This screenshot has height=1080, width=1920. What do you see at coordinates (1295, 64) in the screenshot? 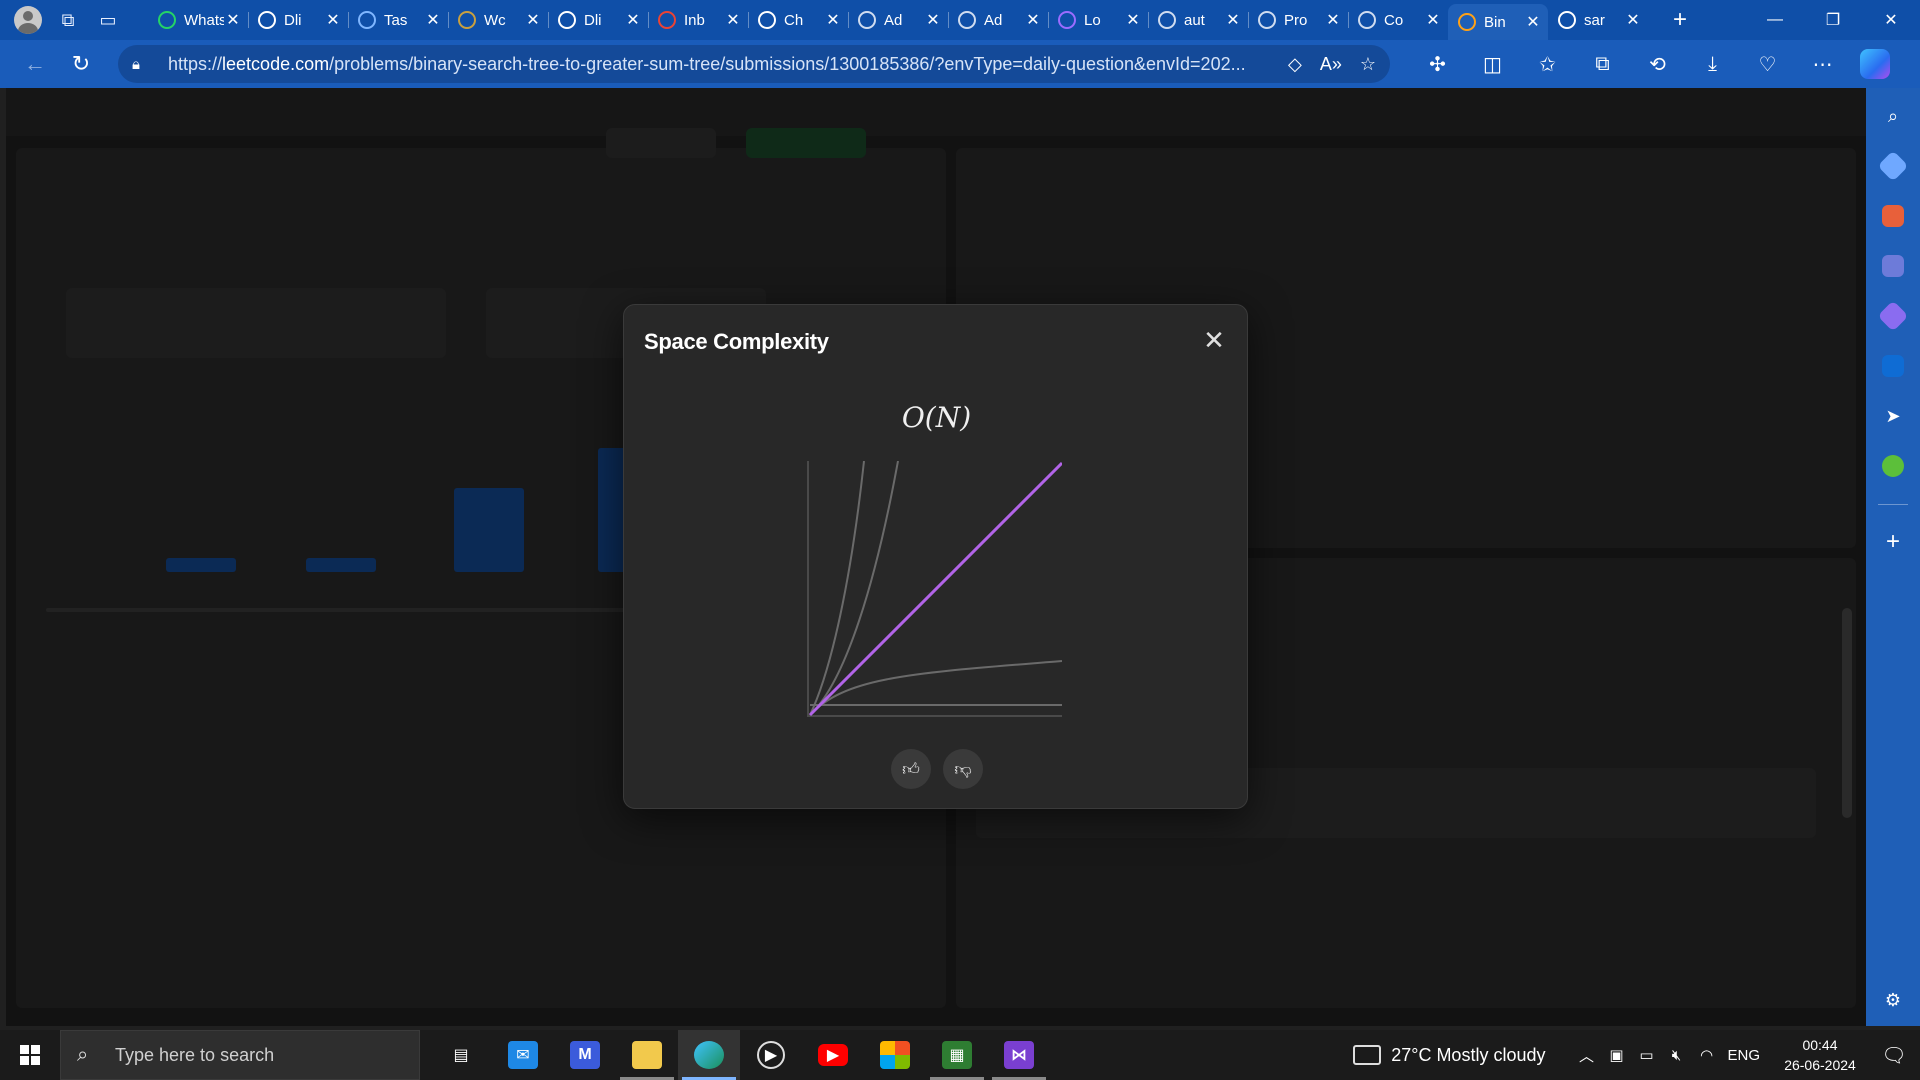
I see `coupon-icon: ◇` at bounding box center [1295, 64].